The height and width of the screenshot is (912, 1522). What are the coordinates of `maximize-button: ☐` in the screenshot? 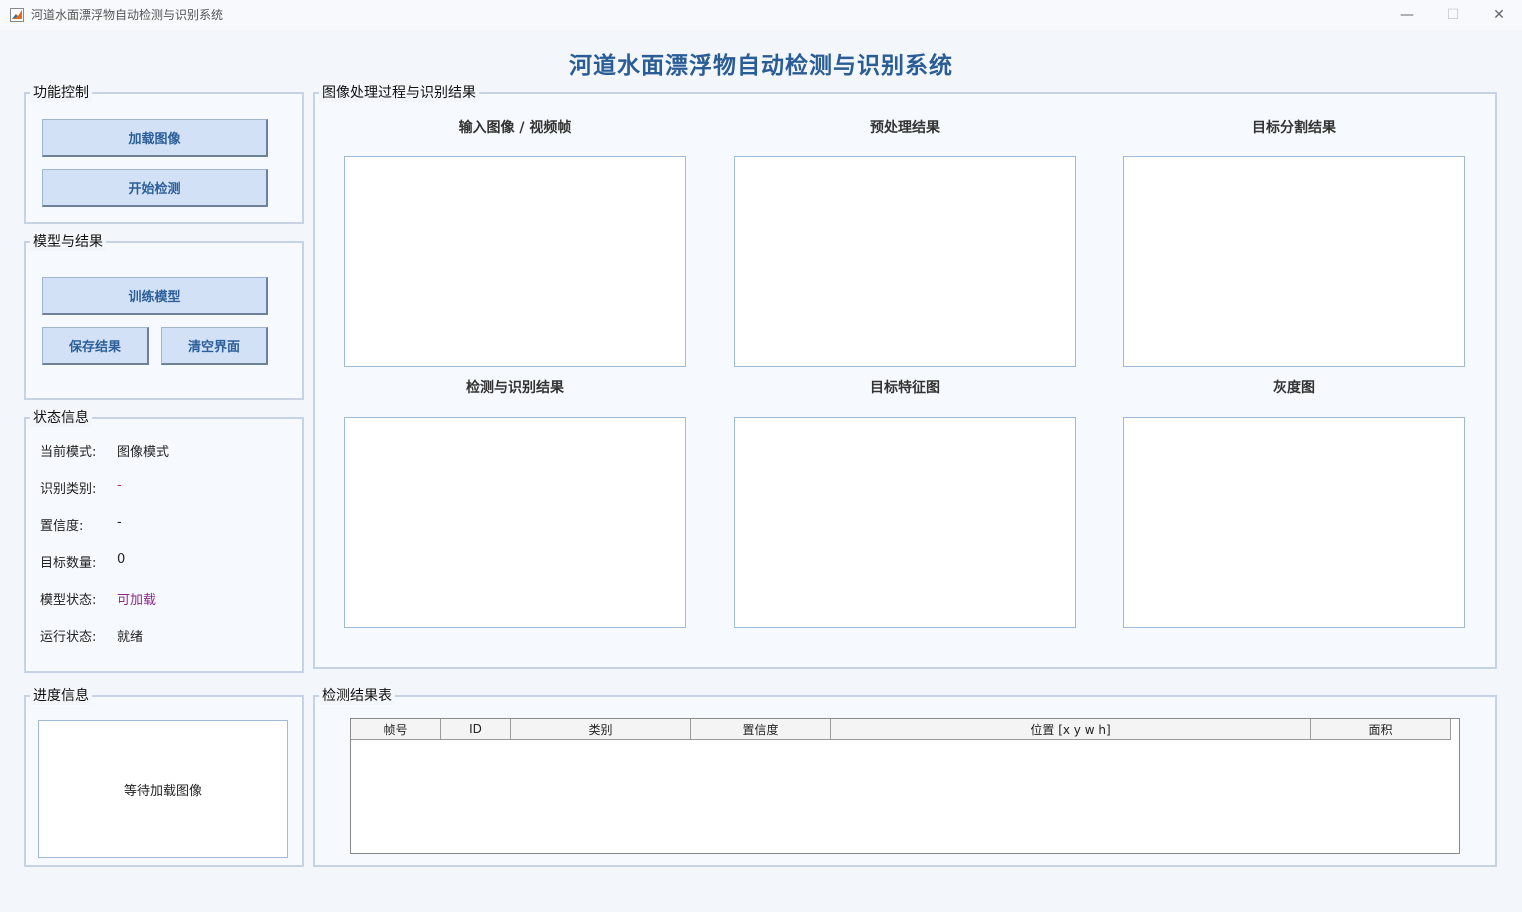 It's located at (1453, 15).